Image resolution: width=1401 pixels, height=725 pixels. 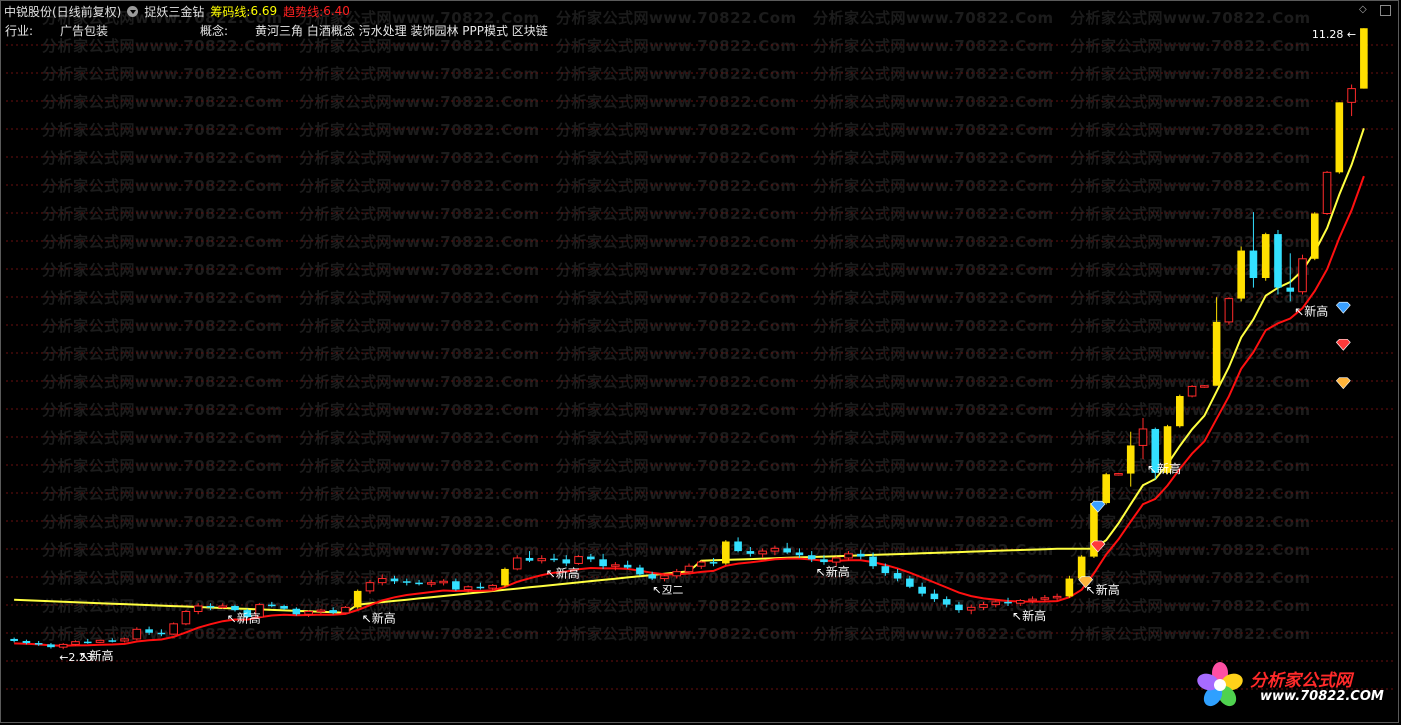 What do you see at coordinates (336, 11) in the screenshot?
I see `trend-line-value: 6.40` at bounding box center [336, 11].